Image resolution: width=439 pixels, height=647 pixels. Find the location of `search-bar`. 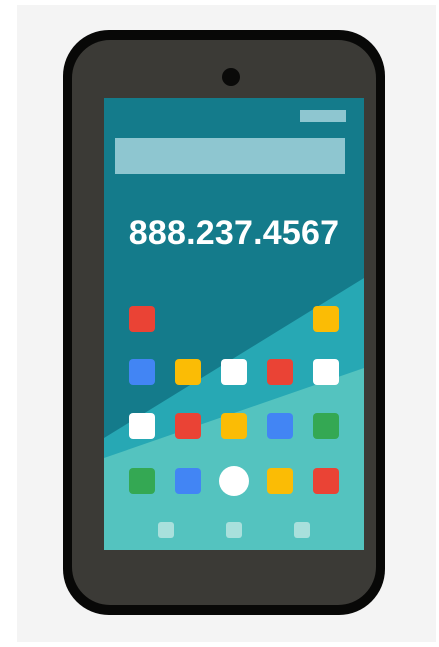

search-bar is located at coordinates (230, 156).